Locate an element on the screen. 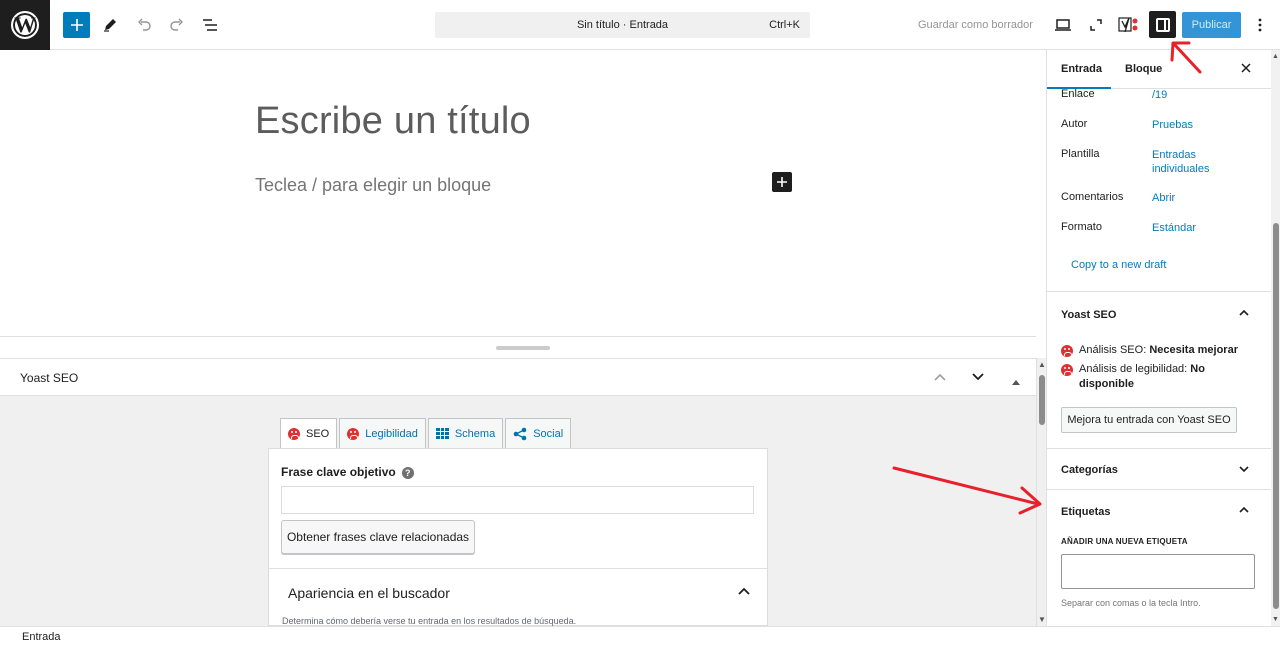 The image size is (1280, 646). tags-panel-toggle is located at coordinates (1244, 508).